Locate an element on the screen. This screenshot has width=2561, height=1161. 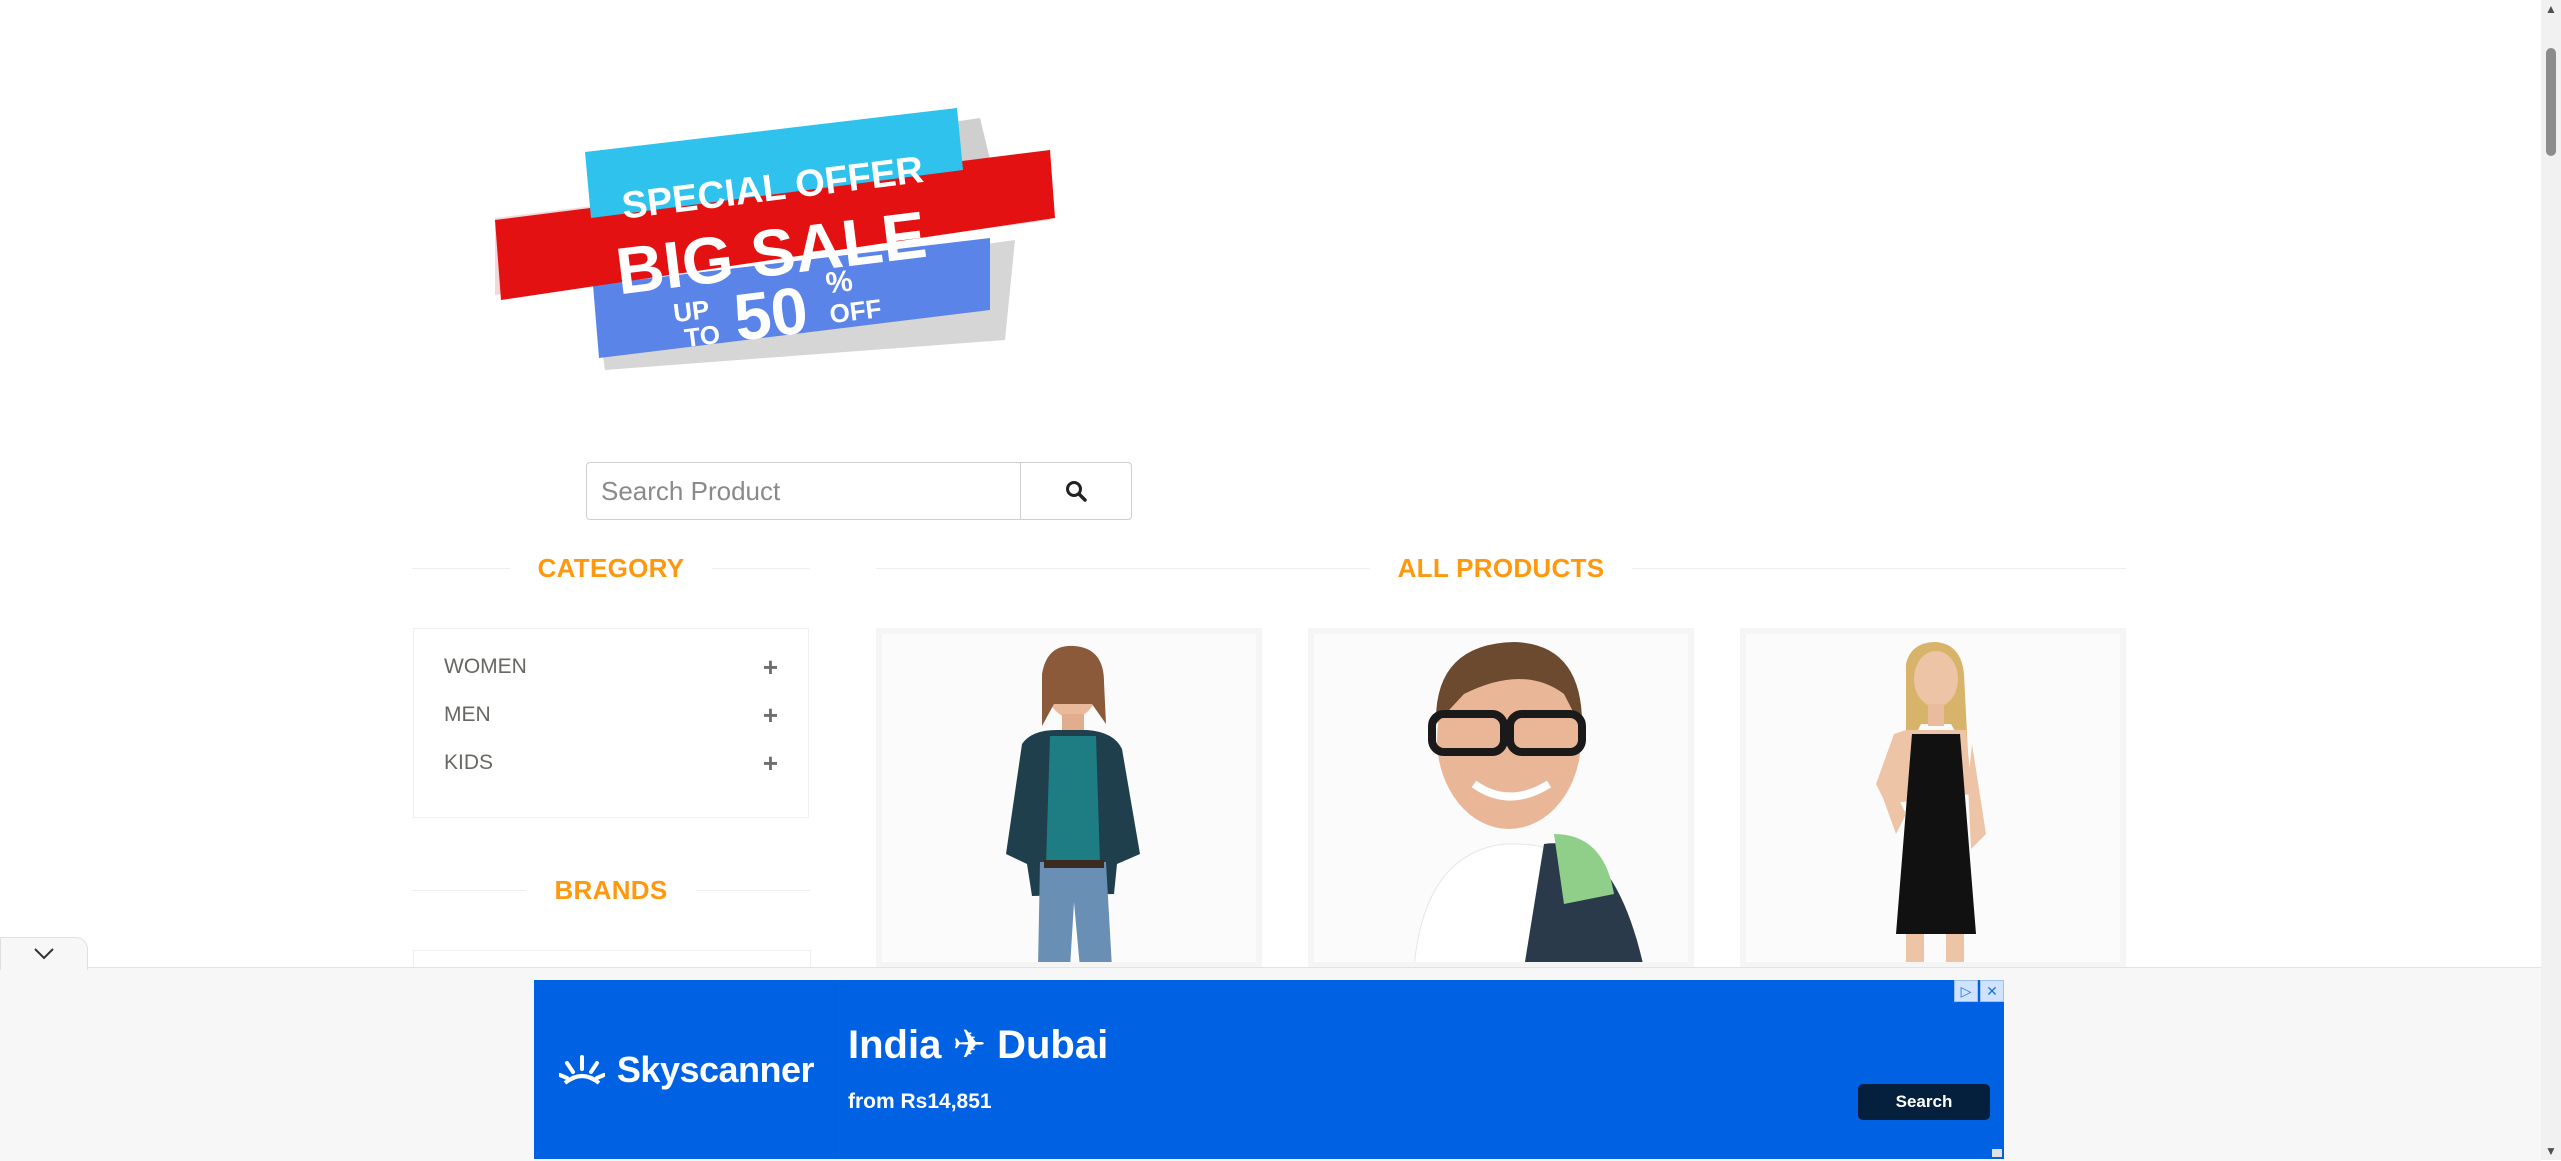
banner-to: TO is located at coordinates (702, 336).